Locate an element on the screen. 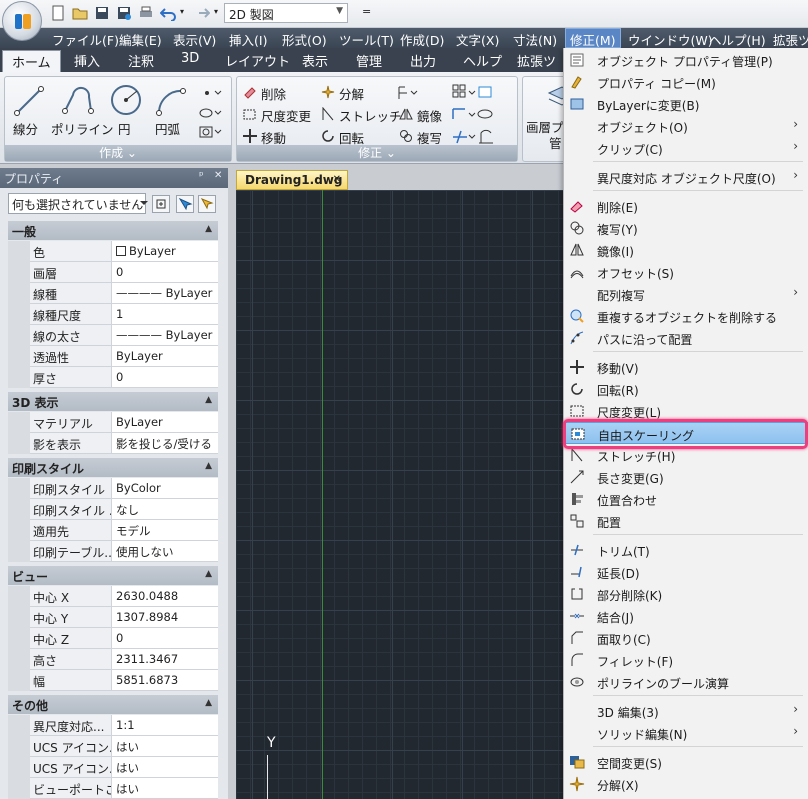 The width and height of the screenshot is (808, 799). stretch-tool: ストレッチ is located at coordinates (370, 115).